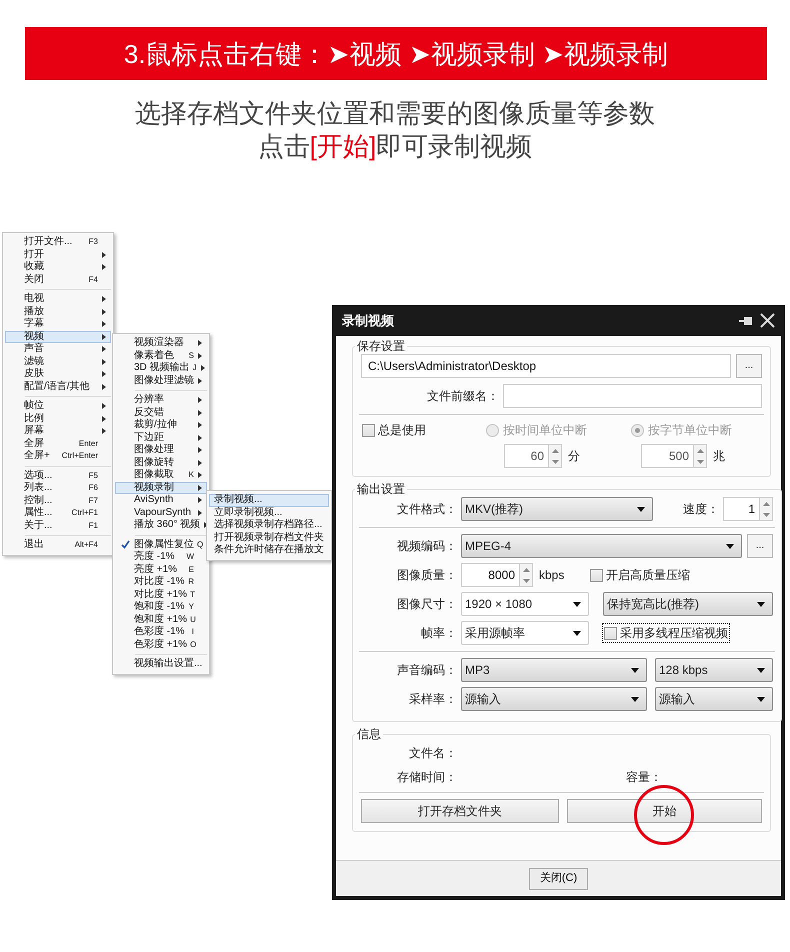 The image size is (790, 952). What do you see at coordinates (58, 431) in the screenshot?
I see `menu-item: 屏幕` at bounding box center [58, 431].